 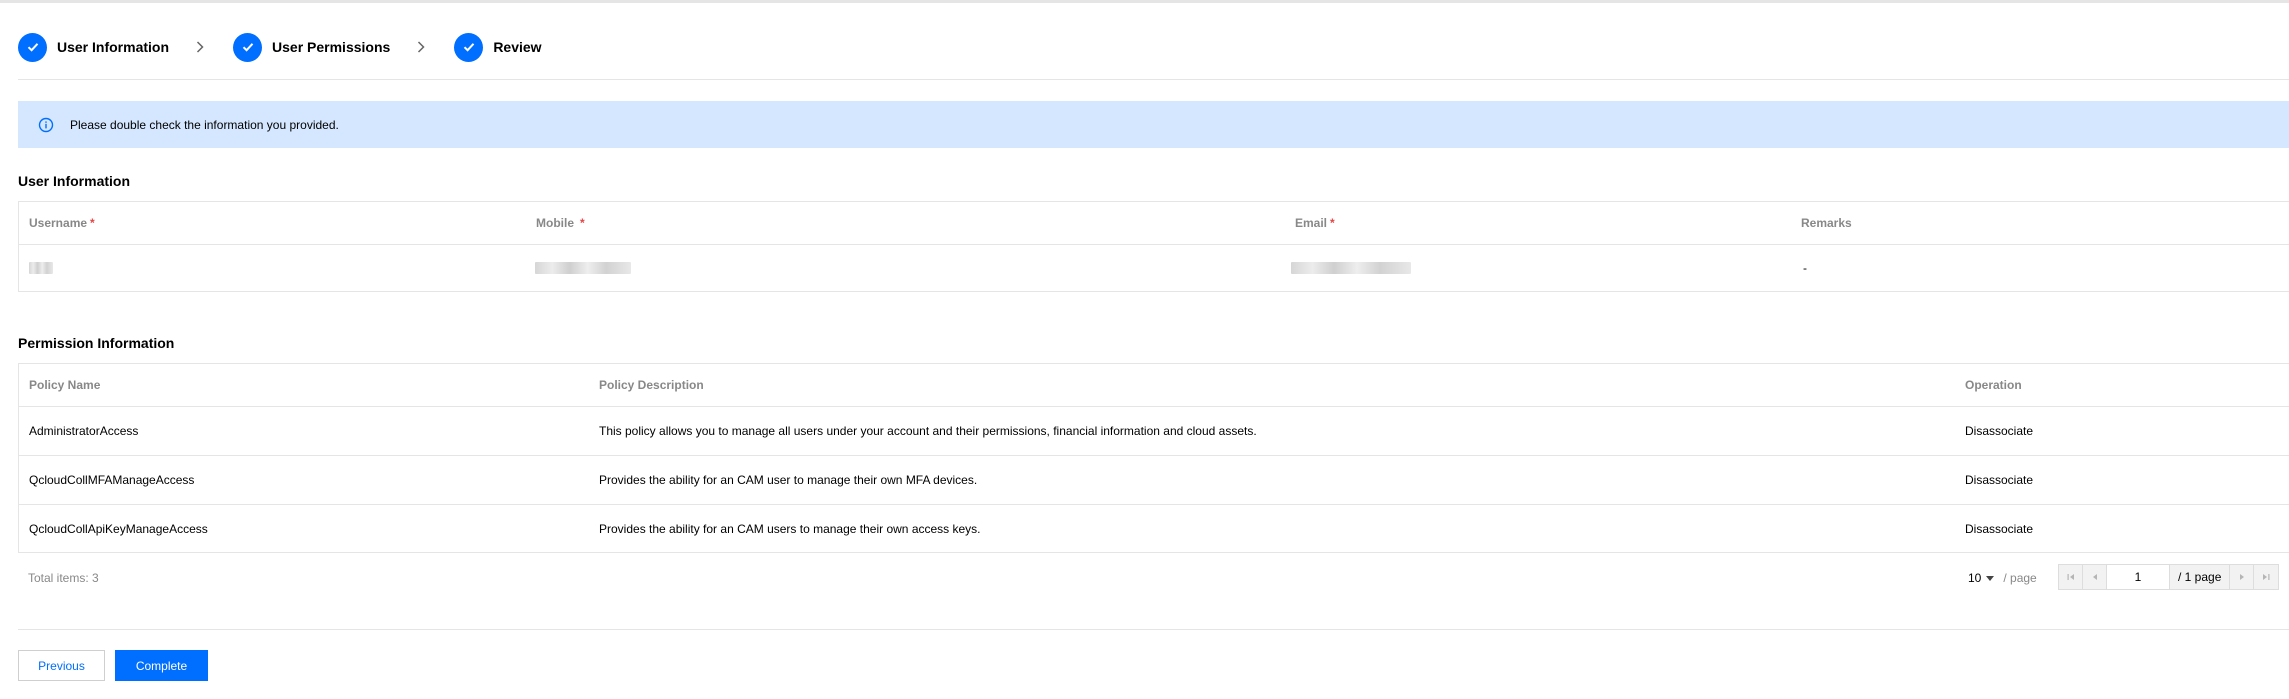 What do you see at coordinates (1154, 385) in the screenshot?
I see `table-header: Policy Name Policy Description Operation` at bounding box center [1154, 385].